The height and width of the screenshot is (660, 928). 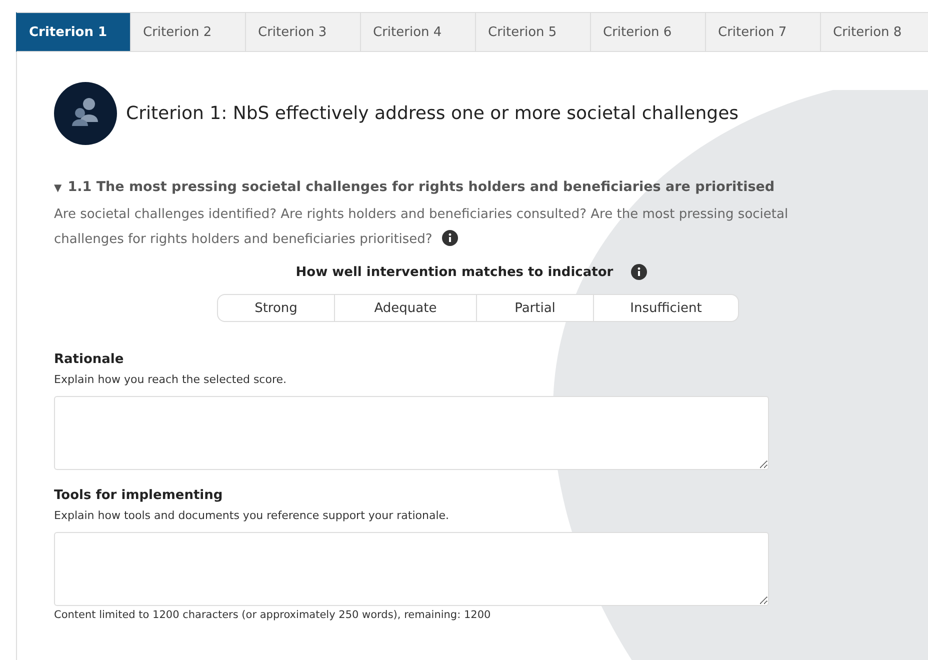 I want to click on score-option: Insufficient, so click(x=666, y=308).